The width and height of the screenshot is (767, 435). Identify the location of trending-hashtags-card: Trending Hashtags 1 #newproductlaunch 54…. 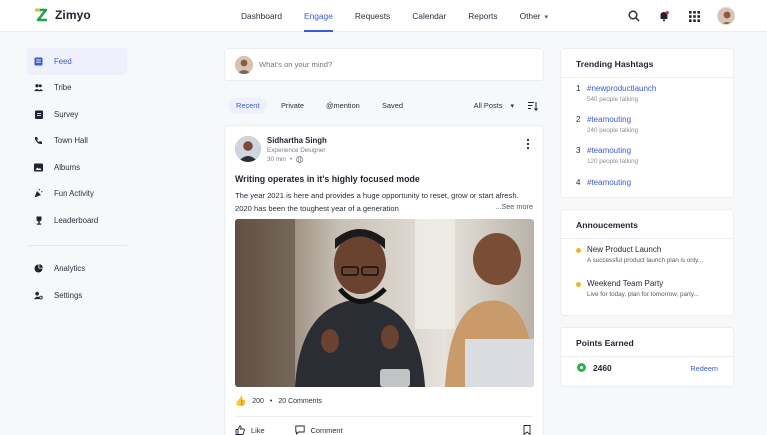
(647, 123).